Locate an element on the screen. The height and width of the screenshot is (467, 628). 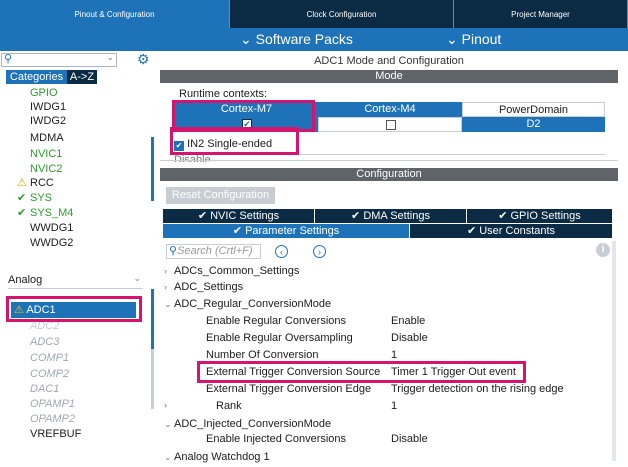
param-row: Number Of Conversion 1 is located at coordinates (385, 356).